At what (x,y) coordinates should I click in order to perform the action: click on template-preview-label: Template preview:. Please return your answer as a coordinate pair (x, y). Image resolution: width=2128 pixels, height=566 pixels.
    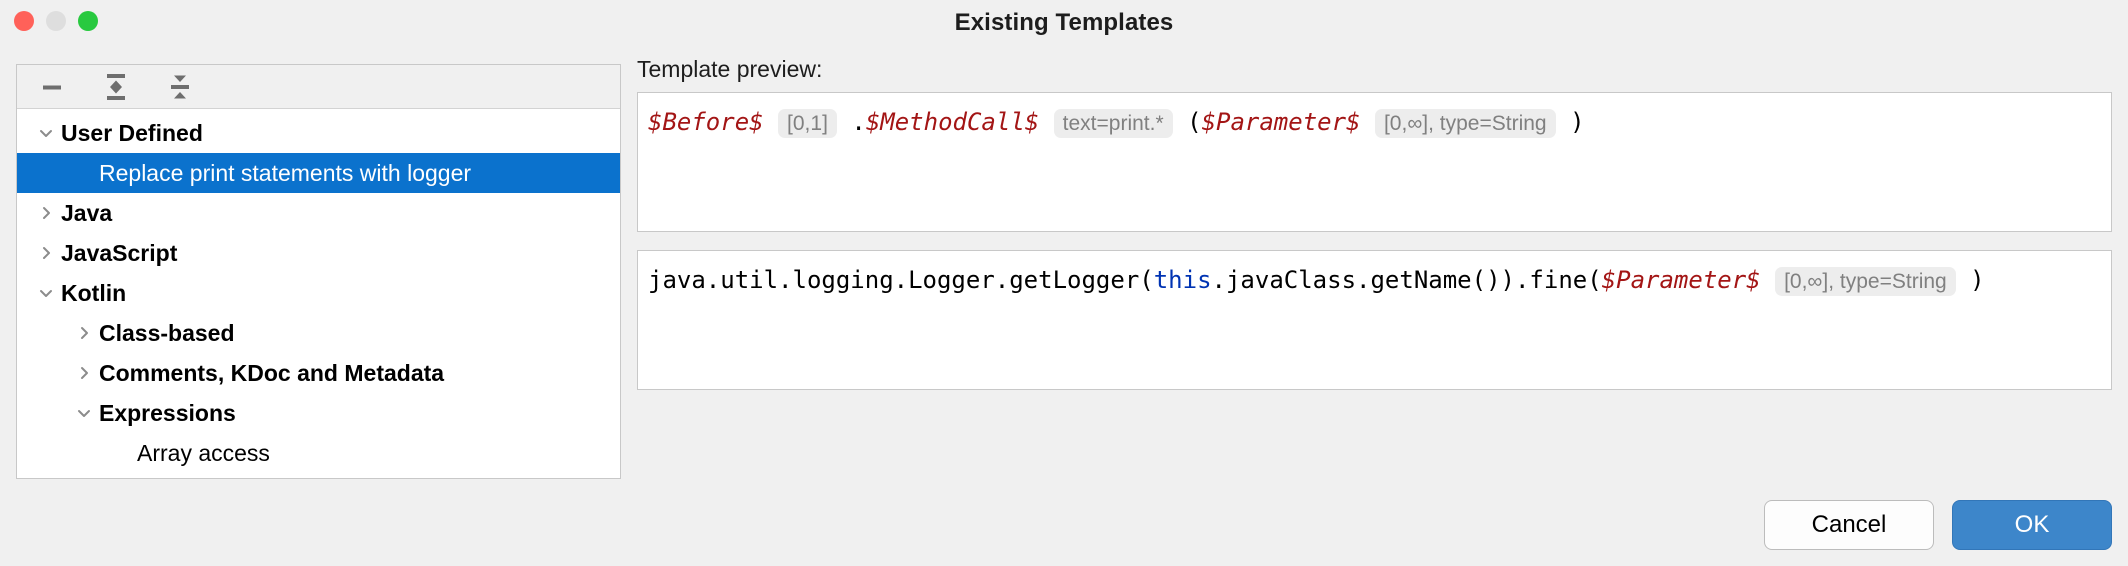
    Looking at the image, I should click on (730, 69).